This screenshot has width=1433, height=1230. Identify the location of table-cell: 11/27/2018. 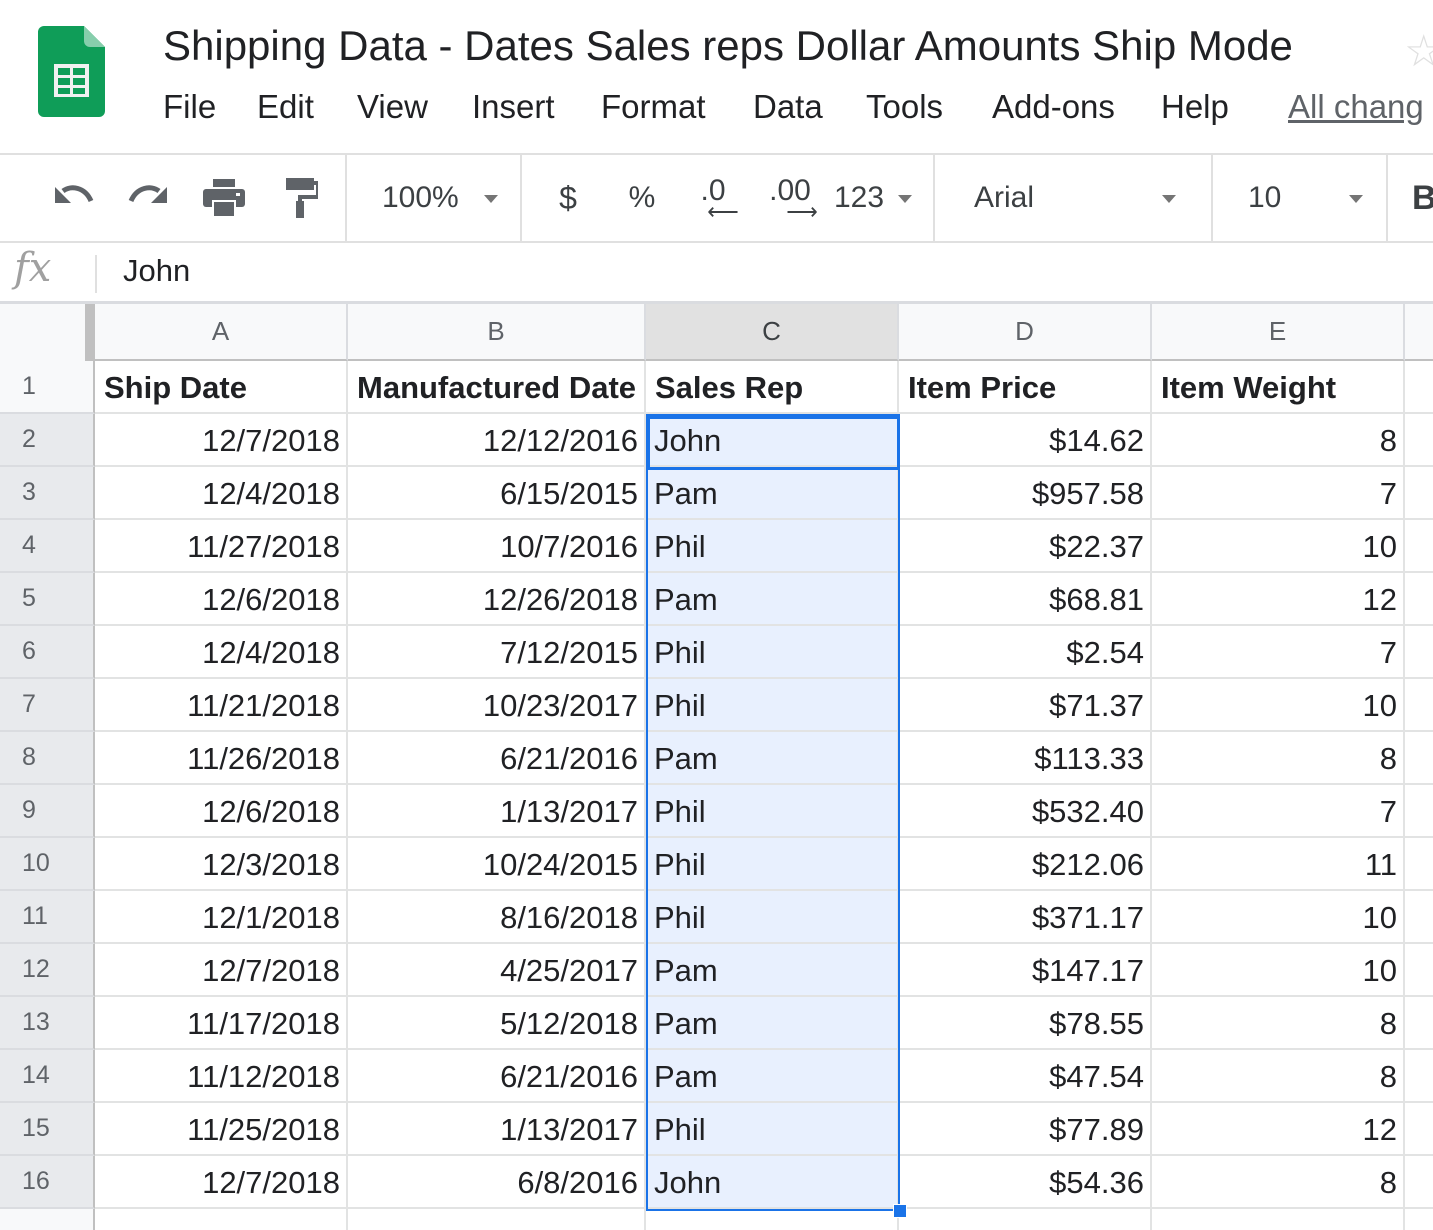
(221, 546).